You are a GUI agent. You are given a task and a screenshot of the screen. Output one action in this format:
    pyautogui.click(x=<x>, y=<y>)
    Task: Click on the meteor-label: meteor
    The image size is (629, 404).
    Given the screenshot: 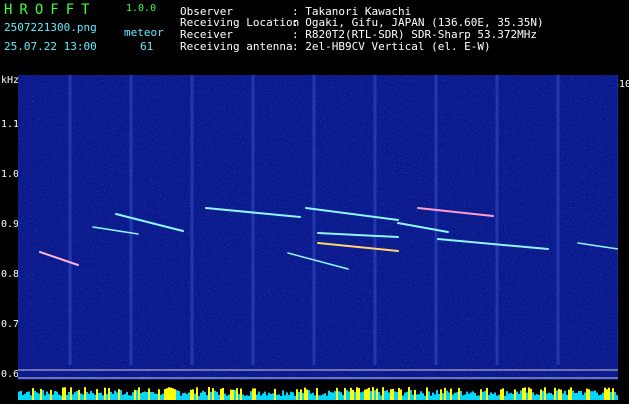 What is the action you would take?
    pyautogui.click(x=144, y=32)
    